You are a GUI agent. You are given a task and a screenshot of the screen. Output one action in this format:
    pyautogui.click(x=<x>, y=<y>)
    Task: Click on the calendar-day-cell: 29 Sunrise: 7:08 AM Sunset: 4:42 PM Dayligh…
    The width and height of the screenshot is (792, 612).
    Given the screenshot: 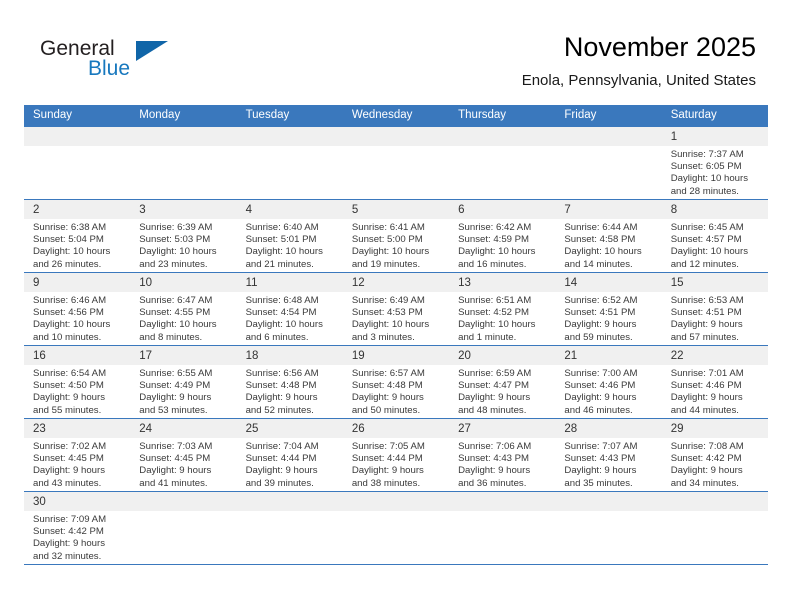 What is the action you would take?
    pyautogui.click(x=714, y=455)
    